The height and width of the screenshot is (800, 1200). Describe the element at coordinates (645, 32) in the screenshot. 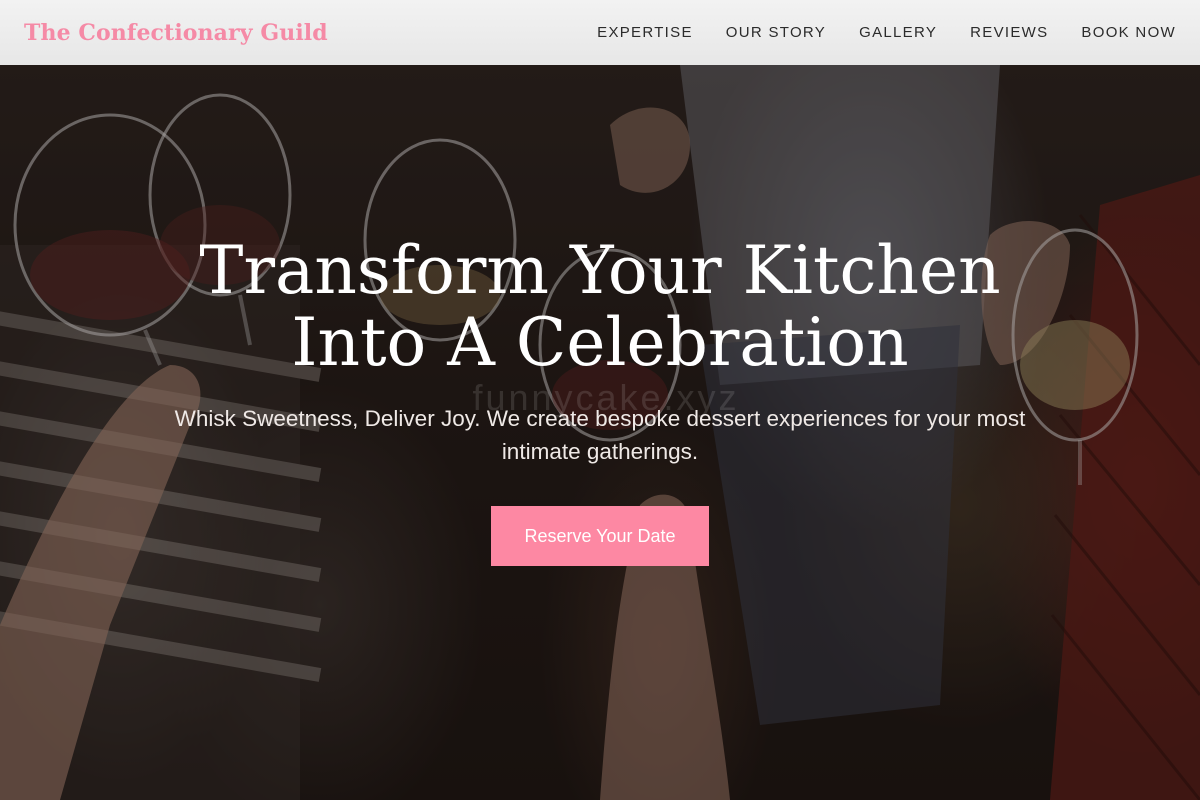

I see `nav-link-expertise: EXPERTISE` at that location.